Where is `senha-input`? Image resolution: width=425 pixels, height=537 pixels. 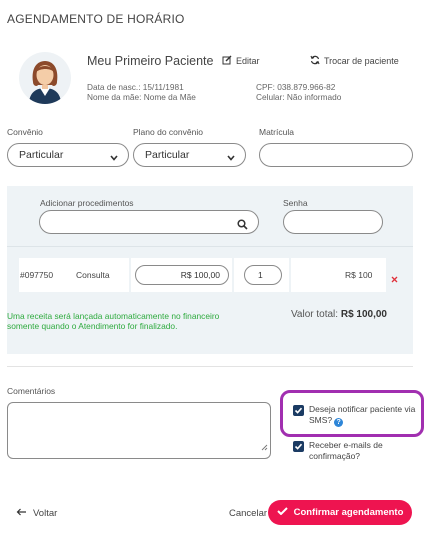 senha-input is located at coordinates (333, 222).